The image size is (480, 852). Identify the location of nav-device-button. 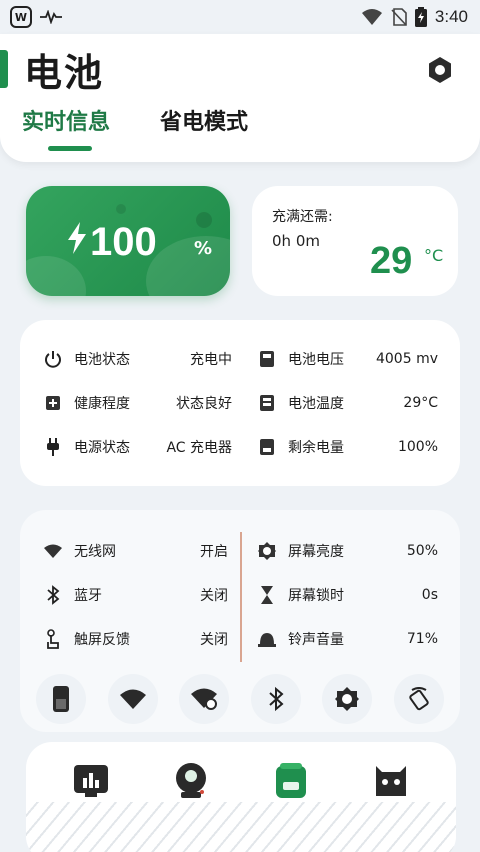
(391, 781).